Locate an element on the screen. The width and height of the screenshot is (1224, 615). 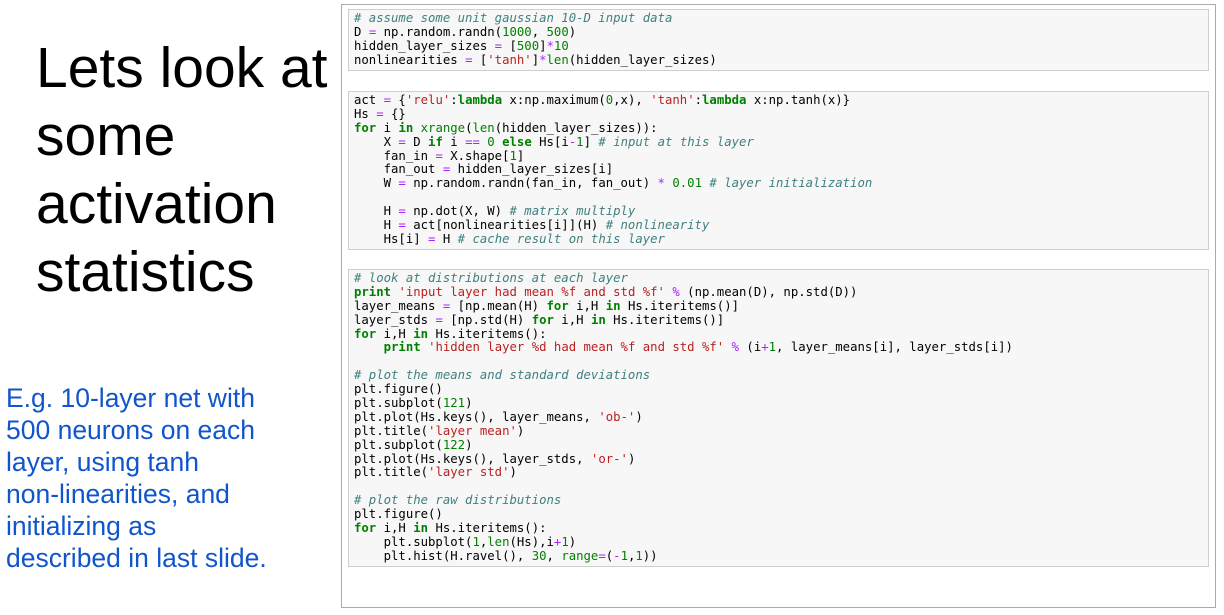
code-line: plt.title('layer std') is located at coordinates (435, 472).